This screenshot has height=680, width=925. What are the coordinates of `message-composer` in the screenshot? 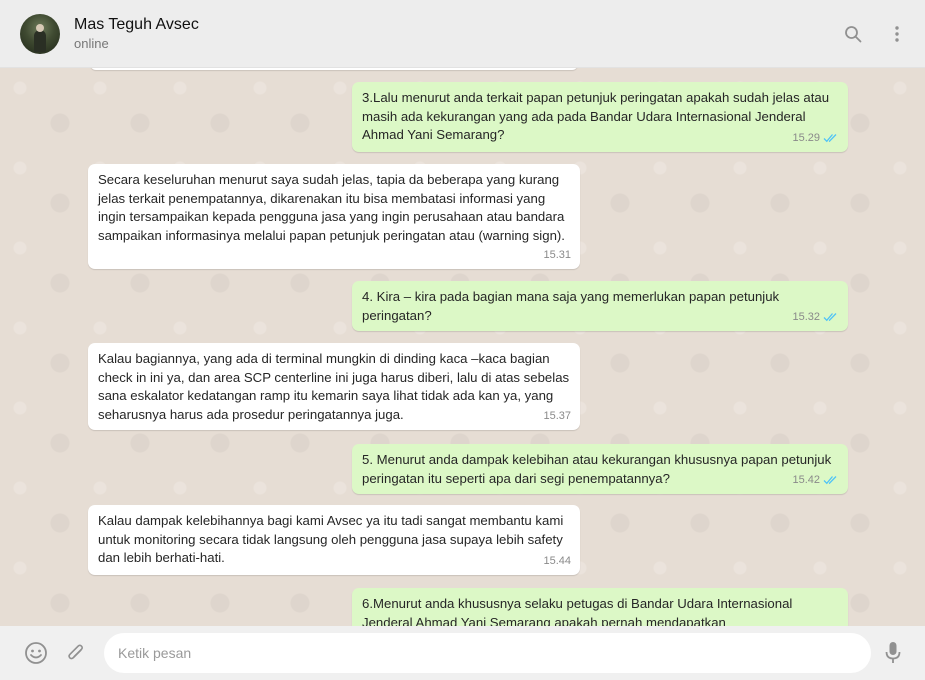 It's located at (462, 653).